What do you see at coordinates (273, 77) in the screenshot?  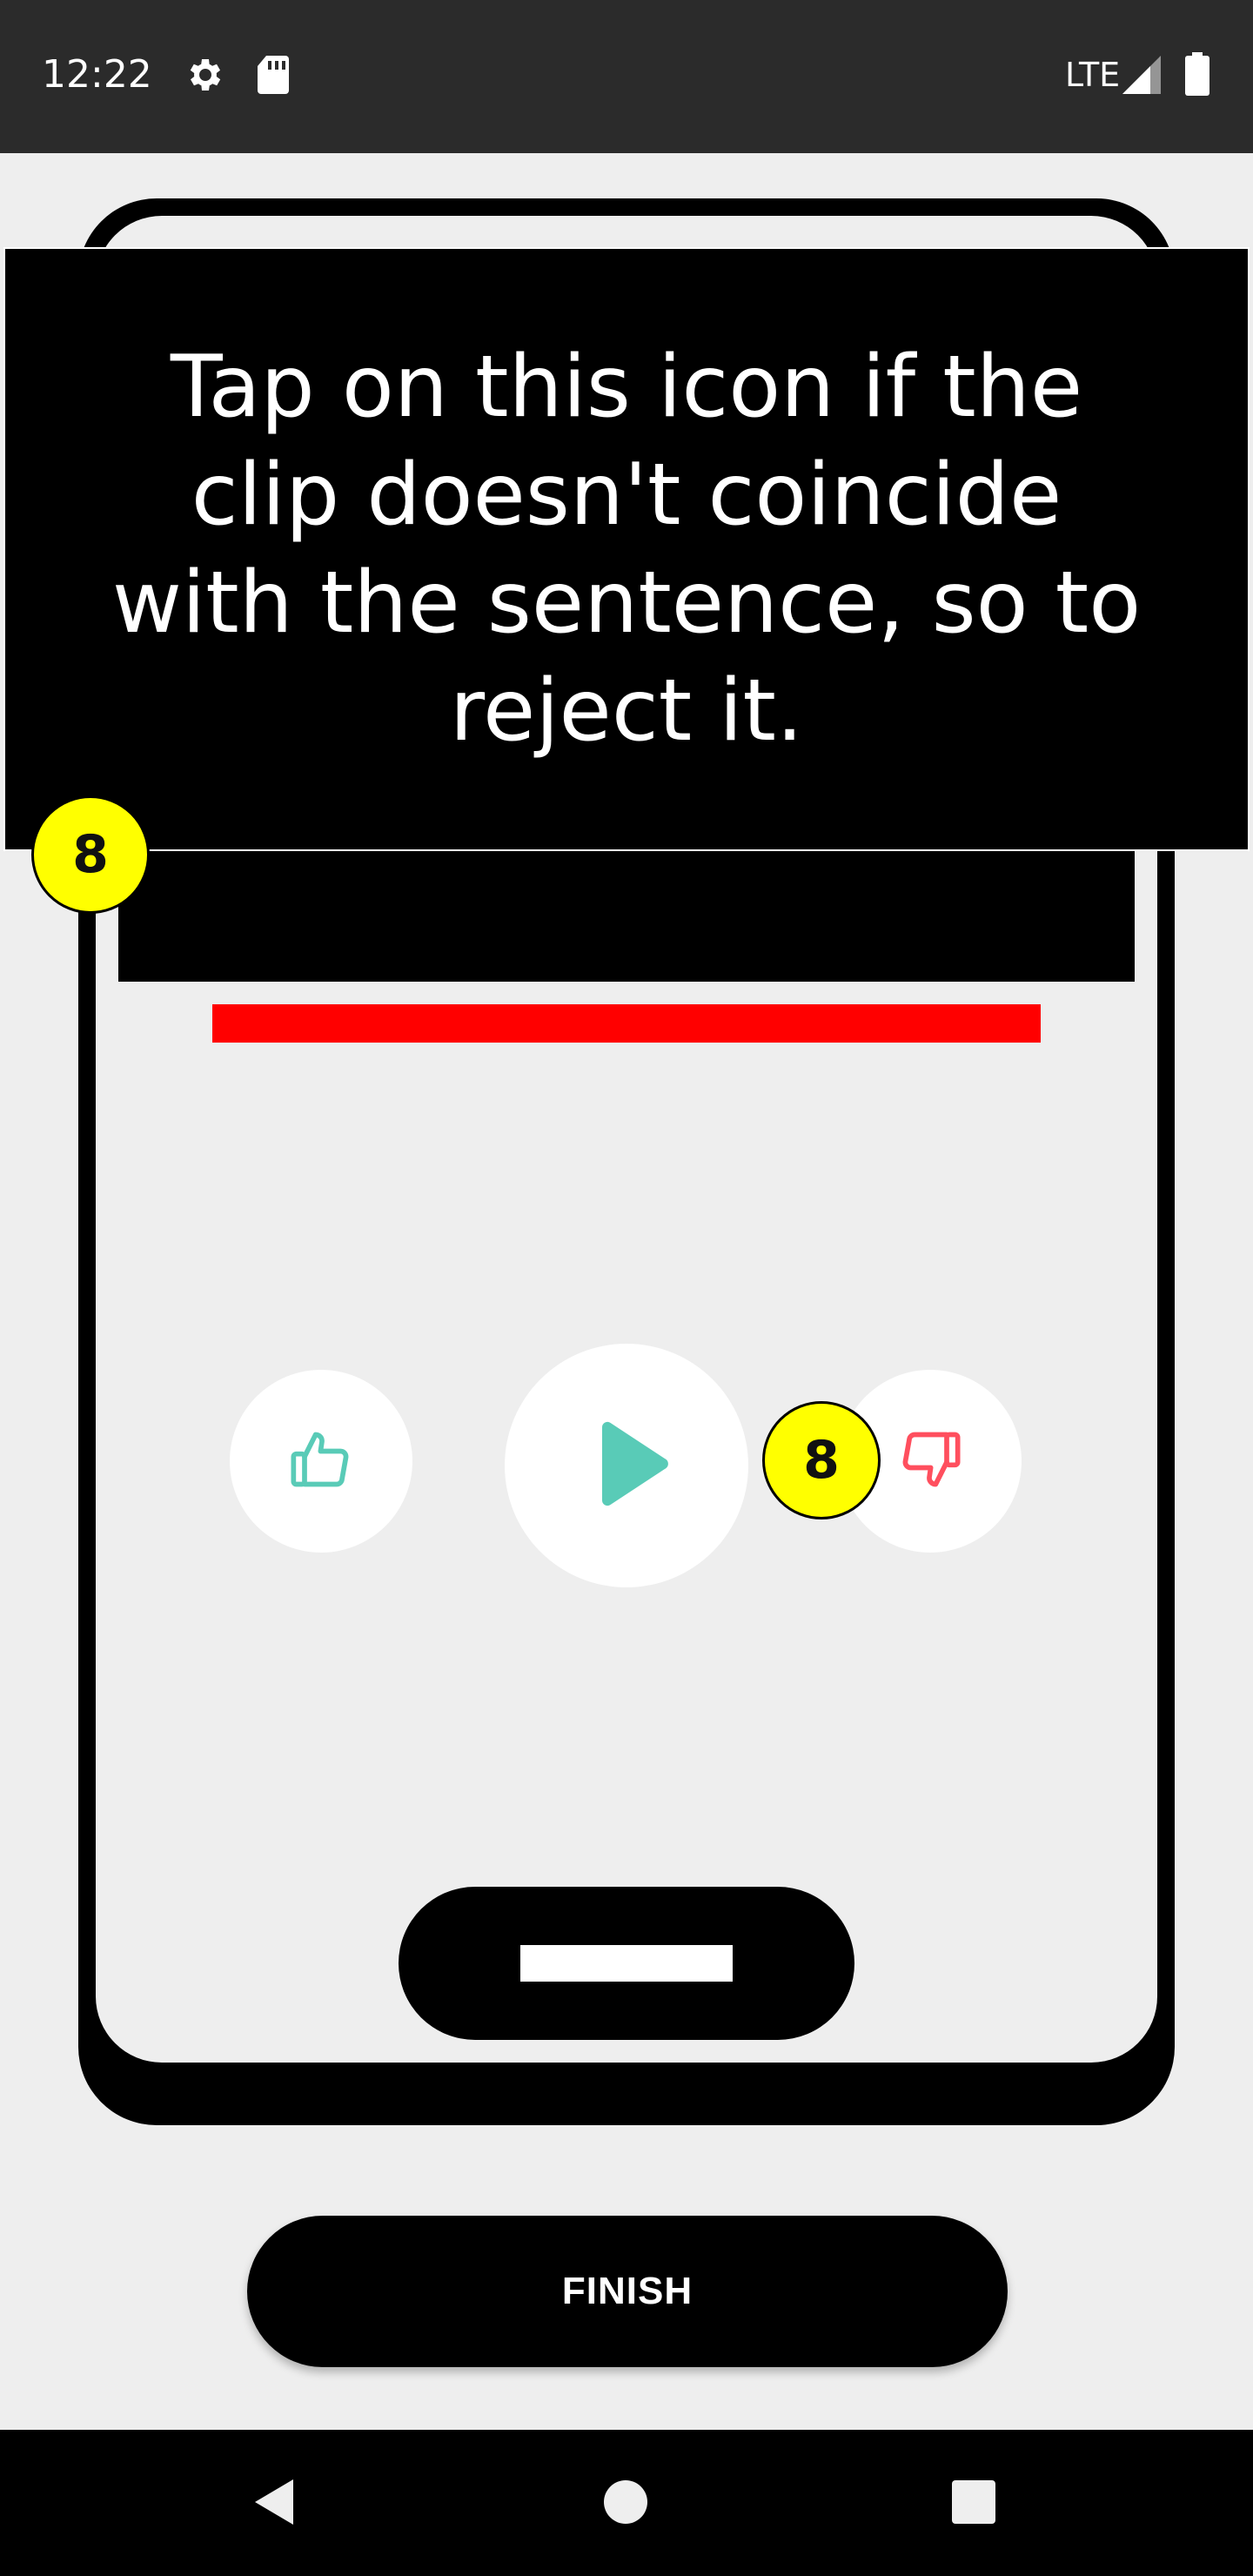 I see `sd-card-icon` at bounding box center [273, 77].